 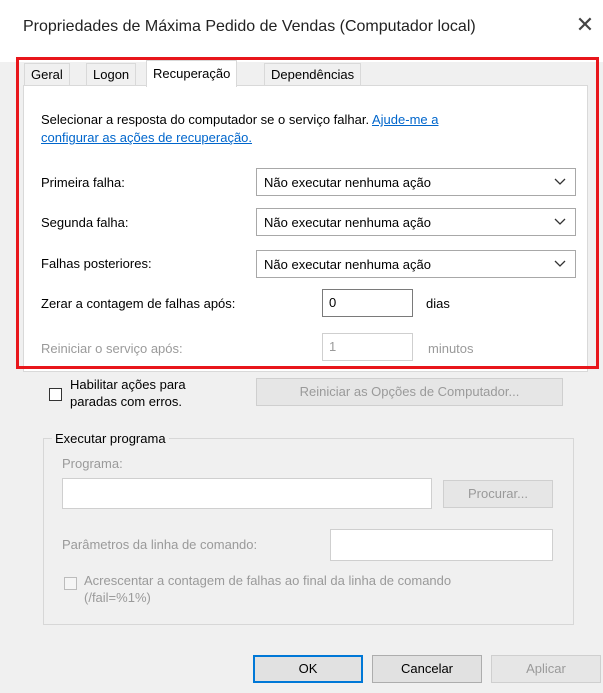 What do you see at coordinates (451, 348) in the screenshot?
I see `restart-service-unit: minutos` at bounding box center [451, 348].